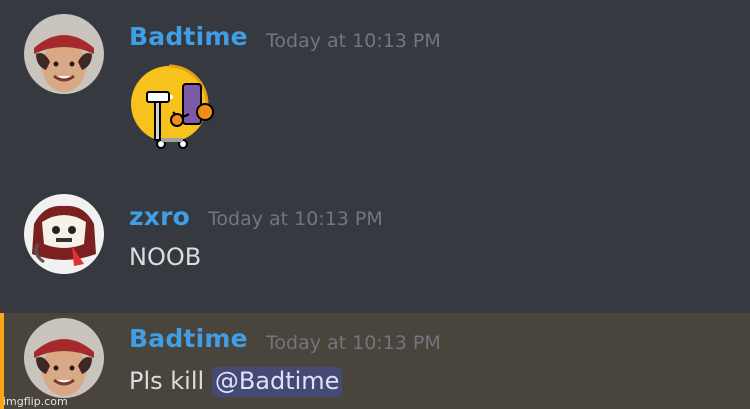 The width and height of the screenshot is (750, 409). What do you see at coordinates (165, 257) in the screenshot?
I see `message-content: NOOB` at bounding box center [165, 257].